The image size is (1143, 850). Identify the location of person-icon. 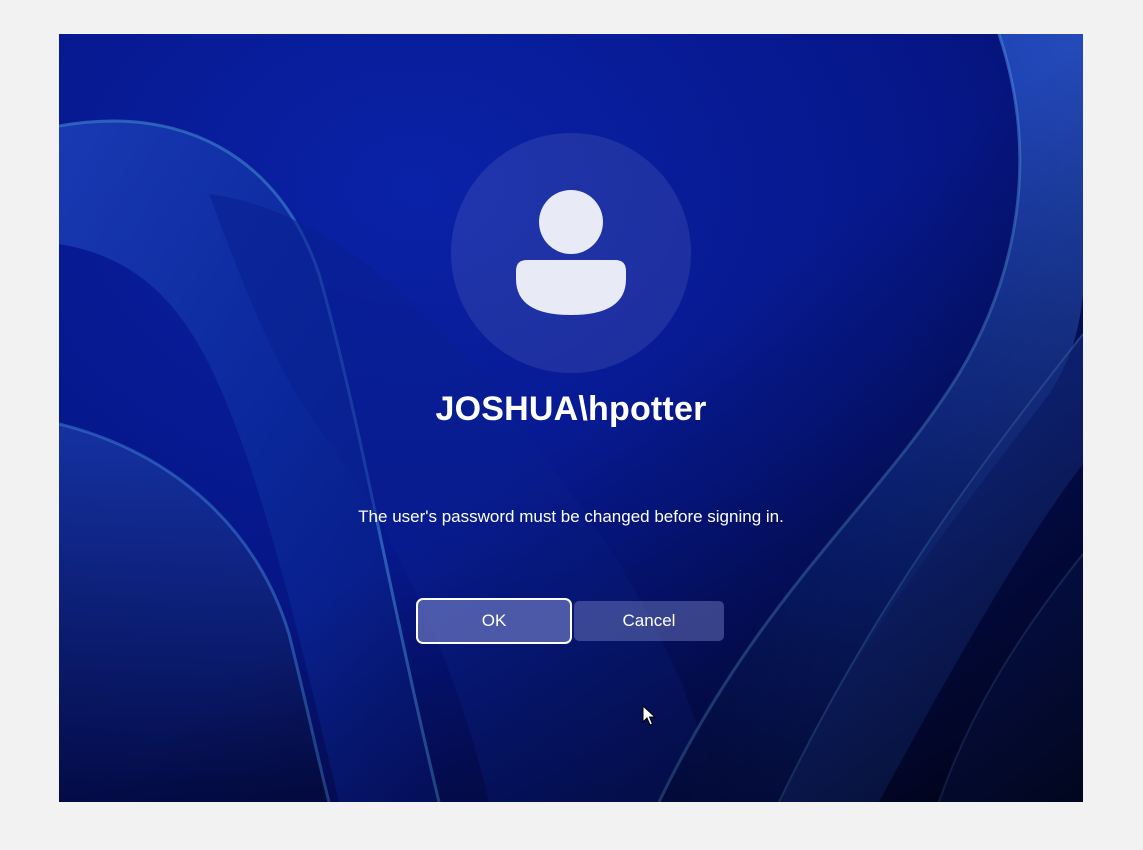
(571, 252).